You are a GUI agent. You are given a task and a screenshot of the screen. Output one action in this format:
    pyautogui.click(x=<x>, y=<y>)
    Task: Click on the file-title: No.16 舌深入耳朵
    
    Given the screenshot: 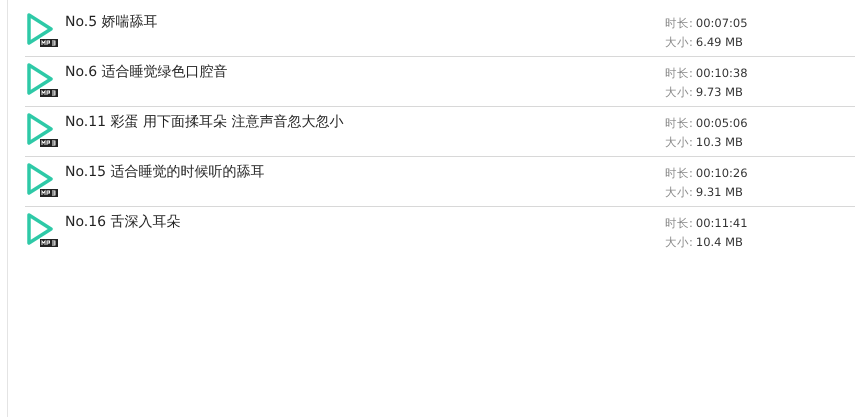 What is the action you would take?
    pyautogui.click(x=123, y=222)
    